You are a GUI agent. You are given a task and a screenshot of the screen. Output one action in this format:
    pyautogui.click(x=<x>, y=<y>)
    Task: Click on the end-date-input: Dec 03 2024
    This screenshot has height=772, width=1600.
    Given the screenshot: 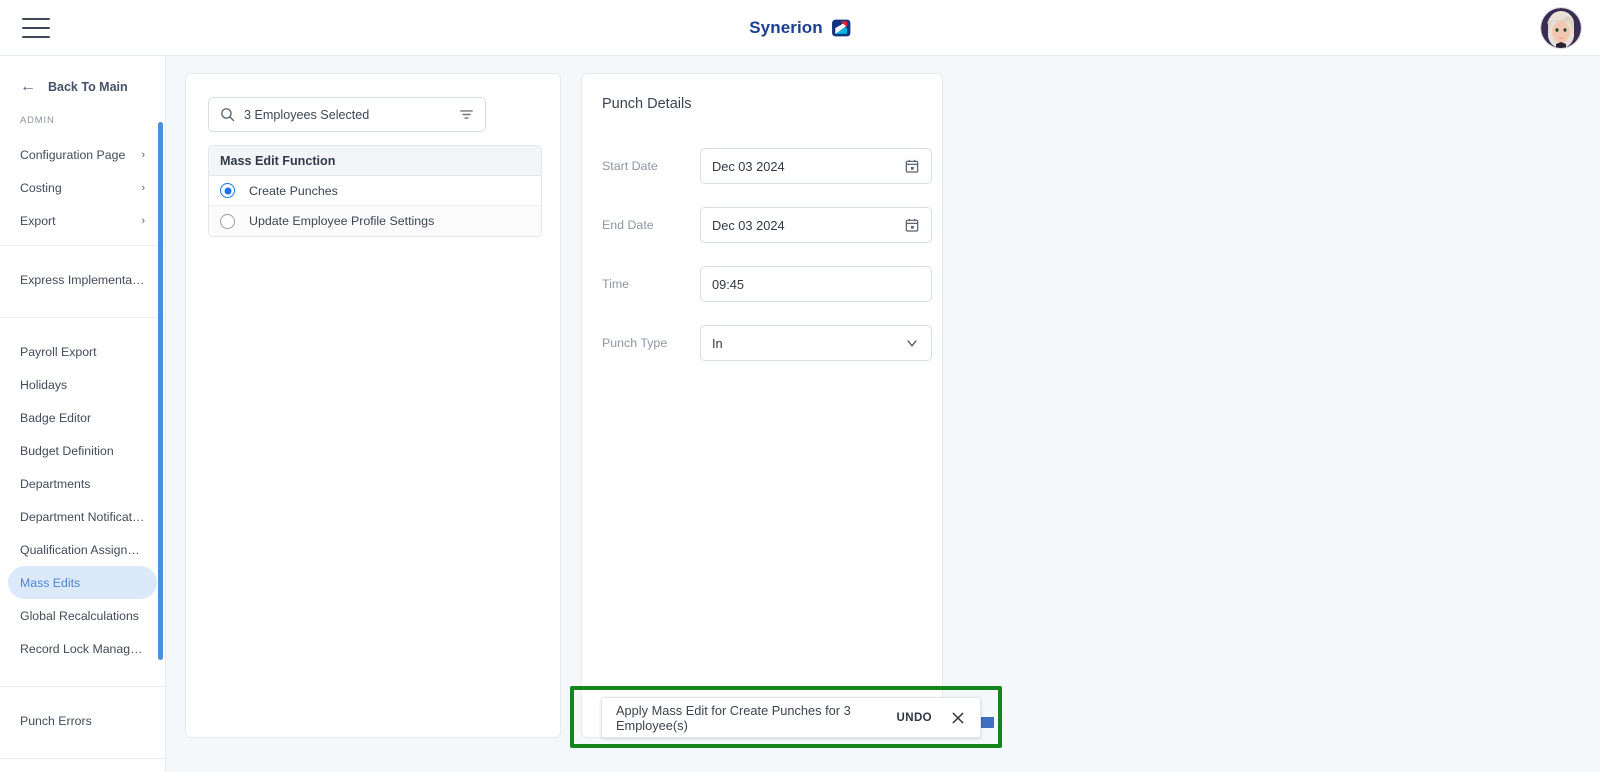 What is the action you would take?
    pyautogui.click(x=816, y=225)
    